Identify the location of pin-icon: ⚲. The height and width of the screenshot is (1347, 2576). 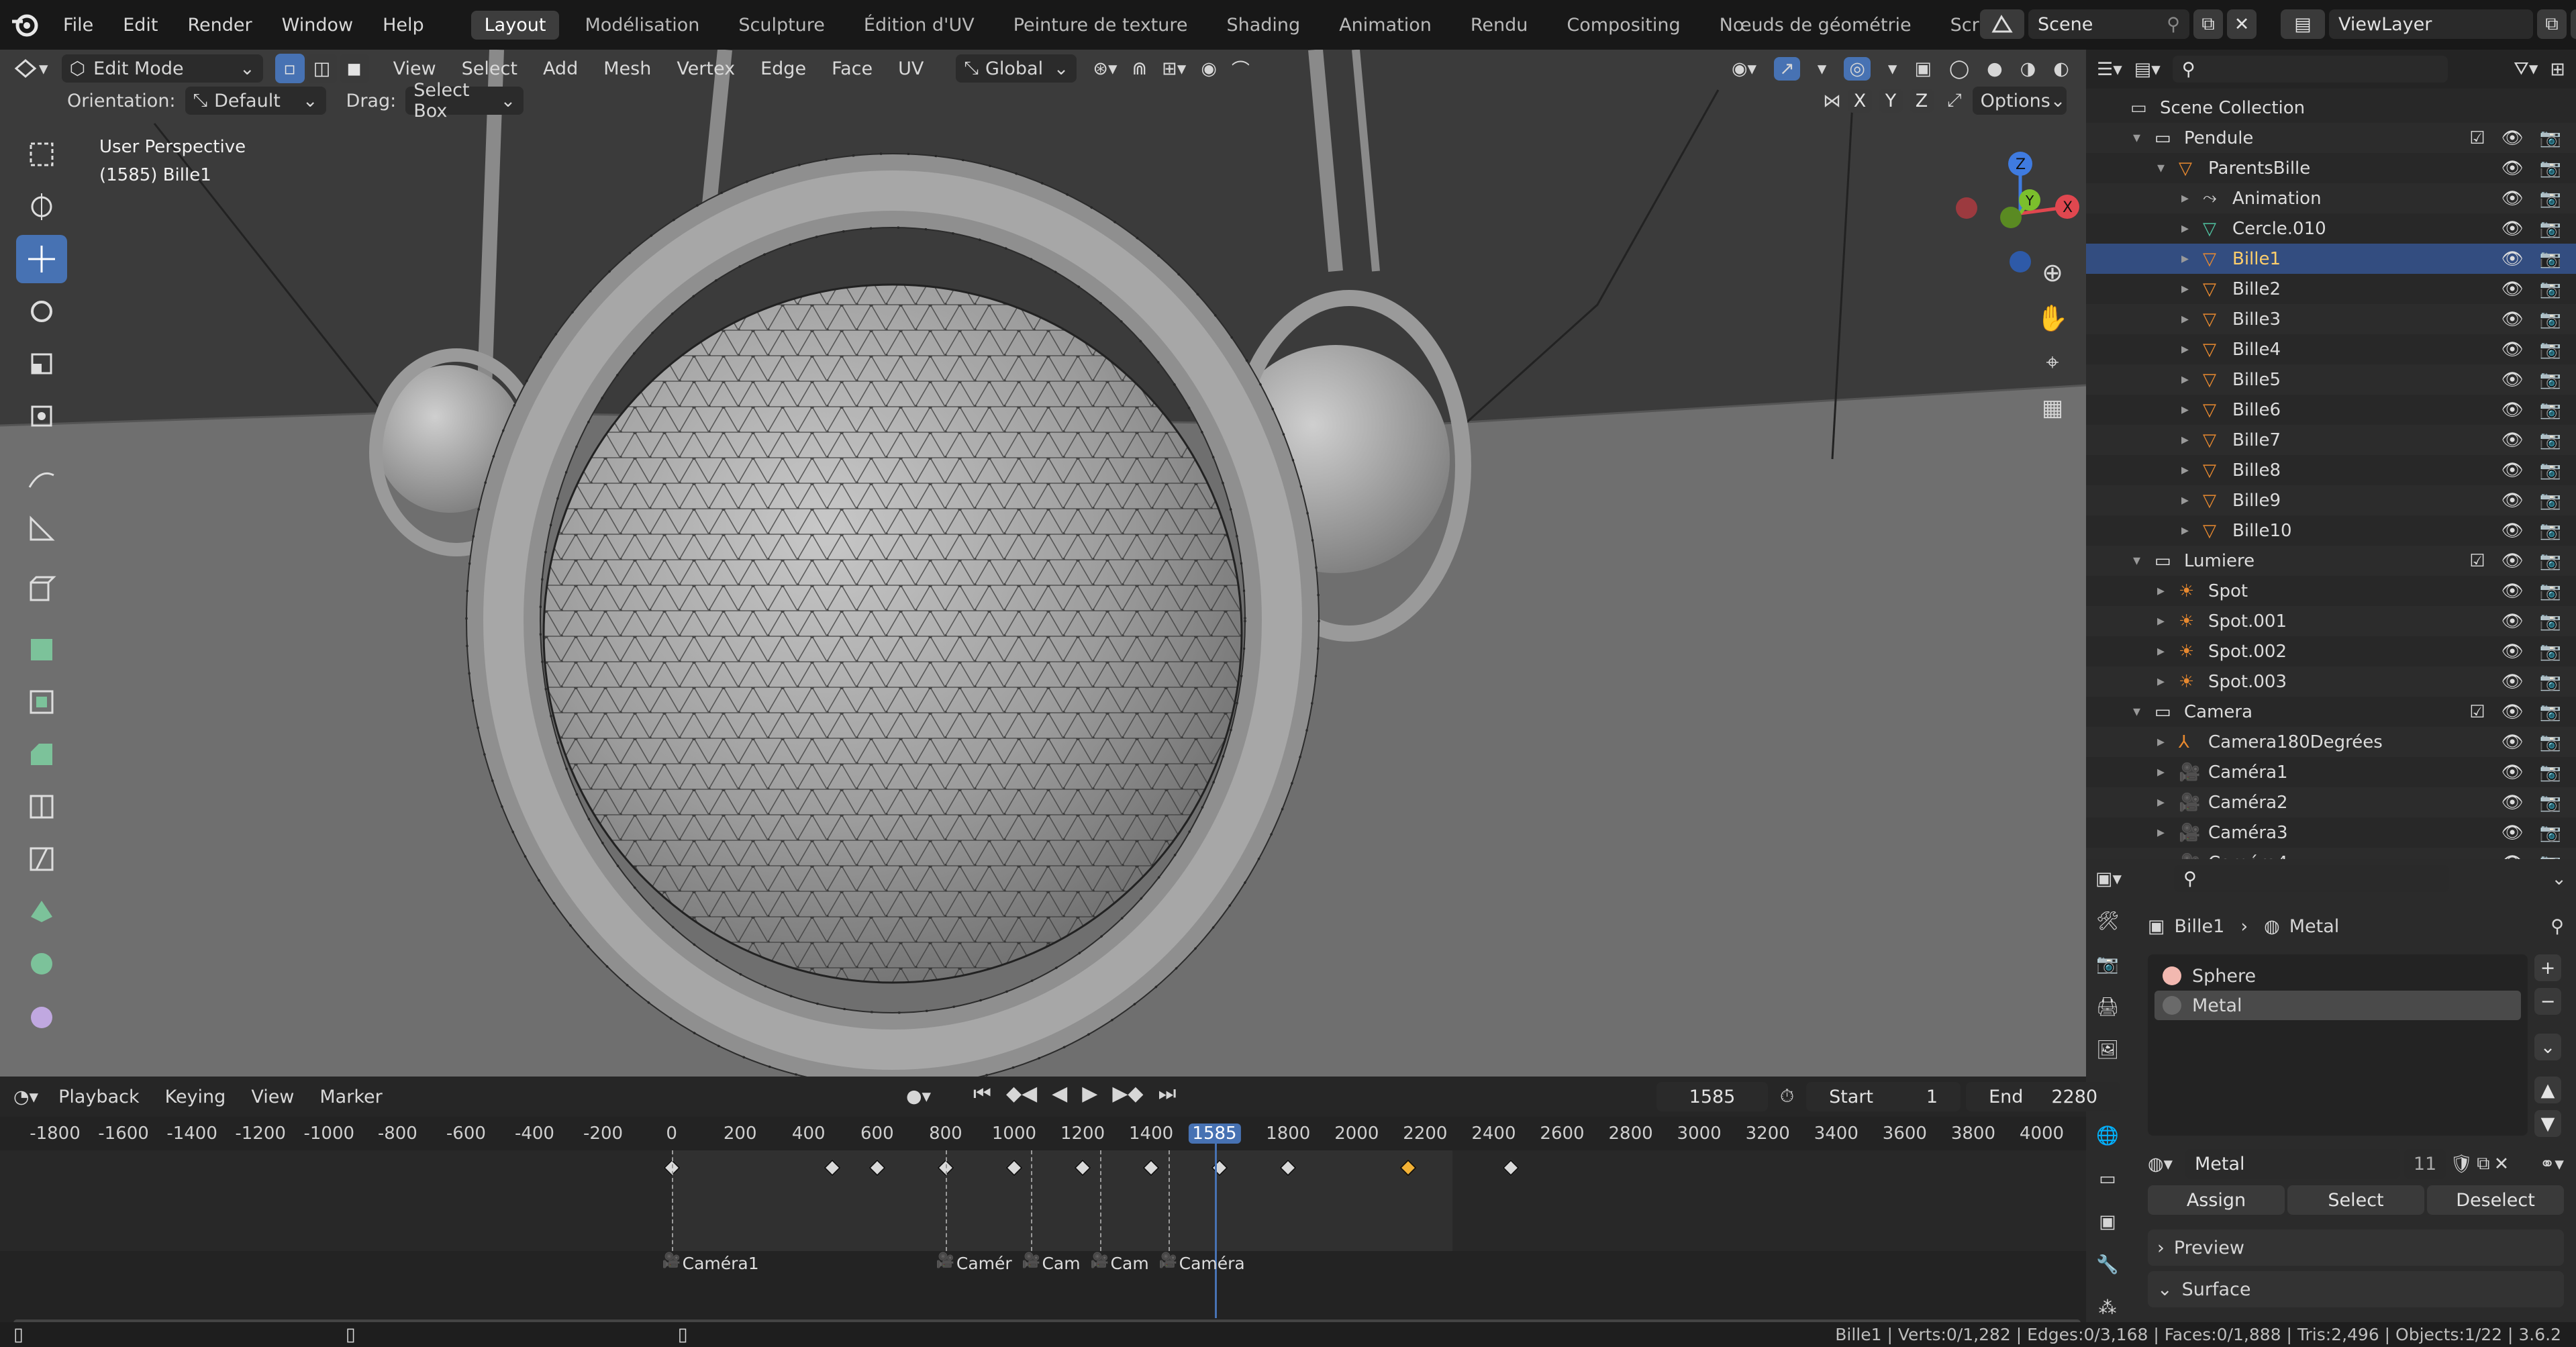
(2557, 926).